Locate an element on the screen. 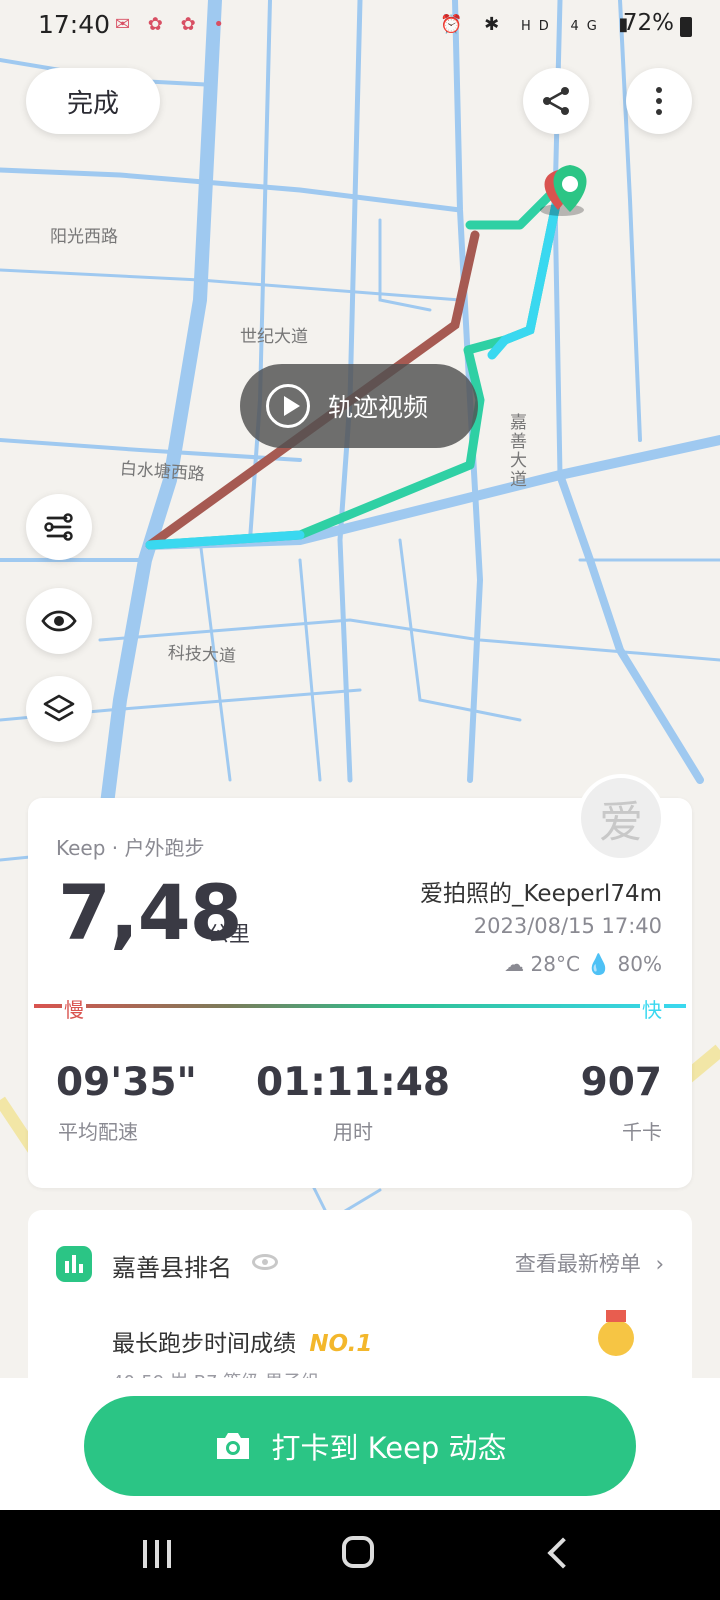 This screenshot has height=1600, width=720. humidity-icon: 💧 is located at coordinates (599, 964).